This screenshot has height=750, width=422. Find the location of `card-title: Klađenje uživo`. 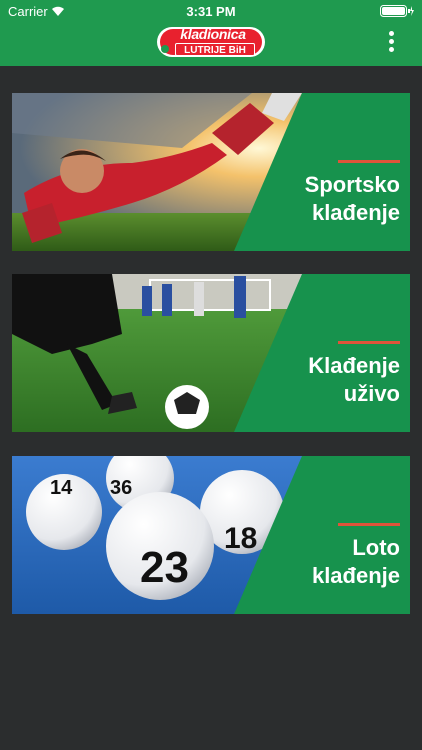

card-title: Klađenje uživo is located at coordinates (354, 379).